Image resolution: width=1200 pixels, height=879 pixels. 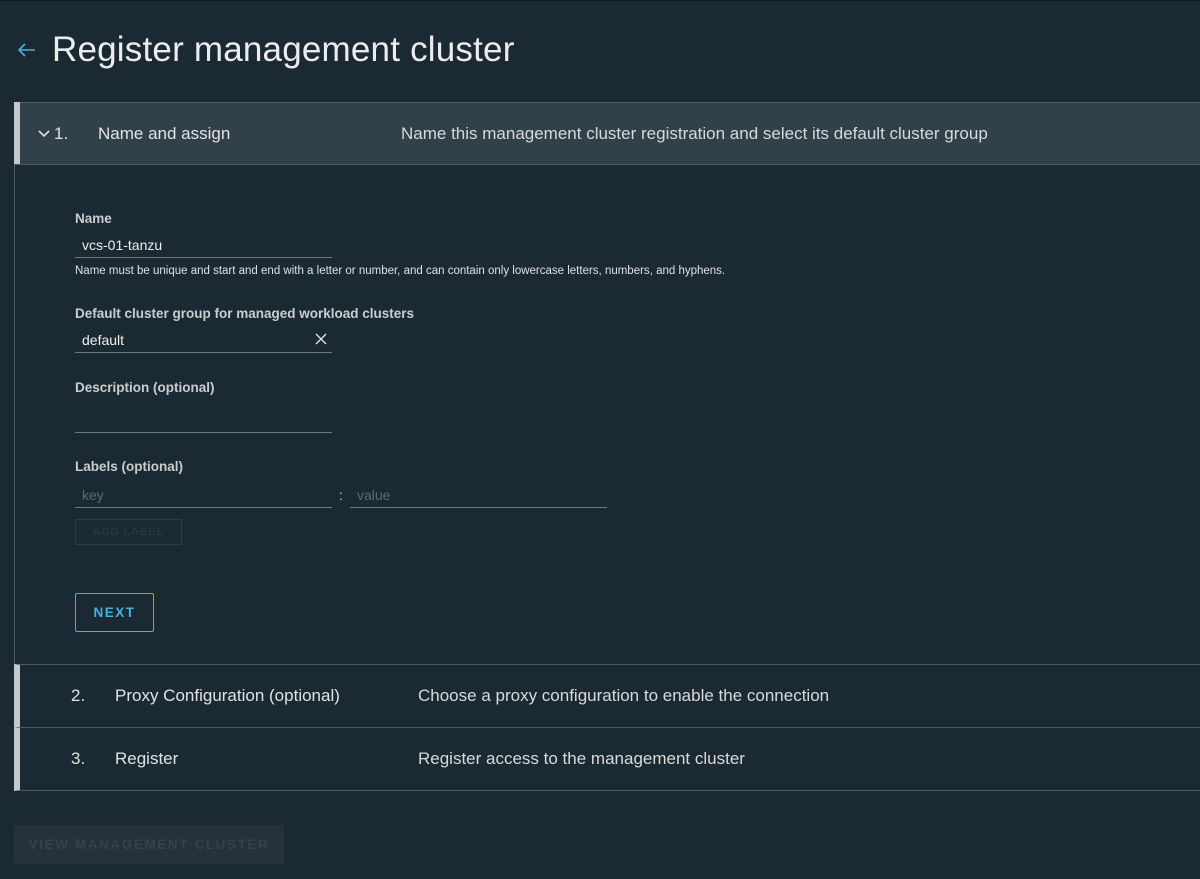 I want to click on next-button: NEXT, so click(x=114, y=612).